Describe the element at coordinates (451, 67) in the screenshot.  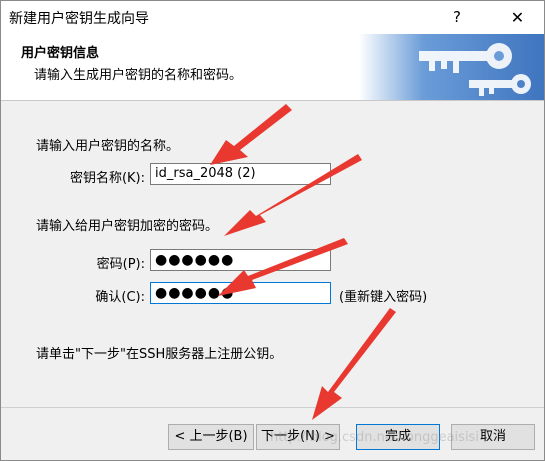
I see `keys-illustration-icon` at that location.